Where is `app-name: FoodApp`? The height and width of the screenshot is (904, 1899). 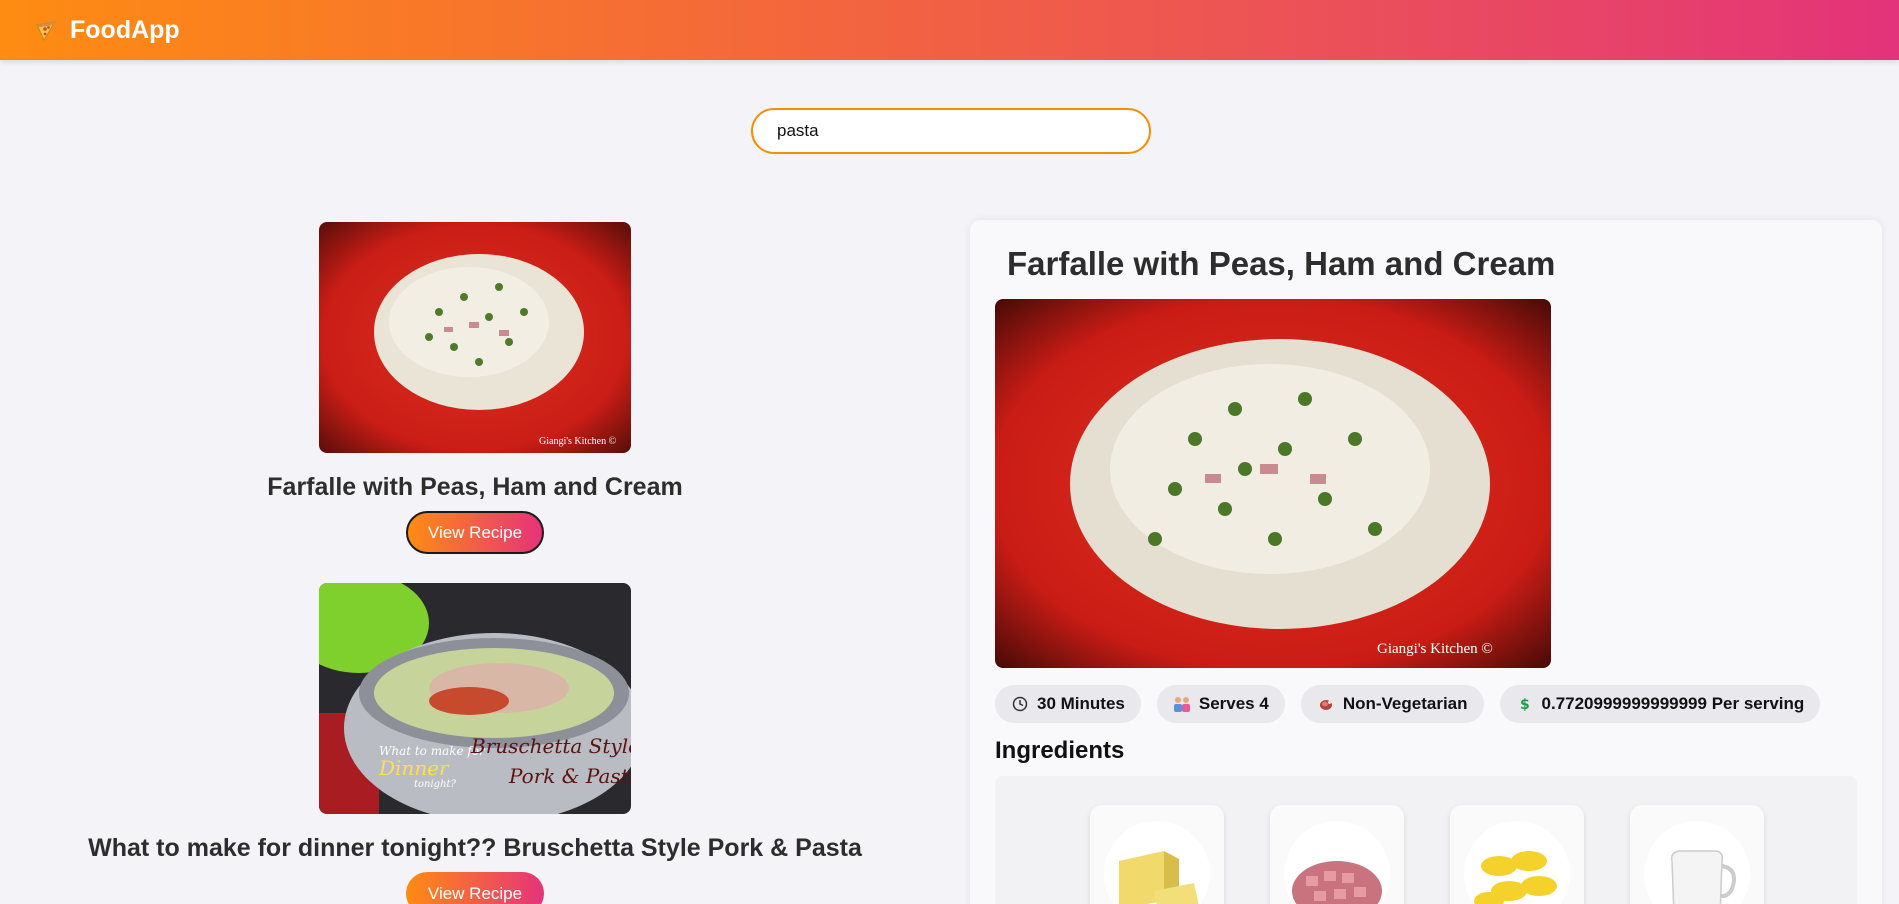
app-name: FoodApp is located at coordinates (125, 29).